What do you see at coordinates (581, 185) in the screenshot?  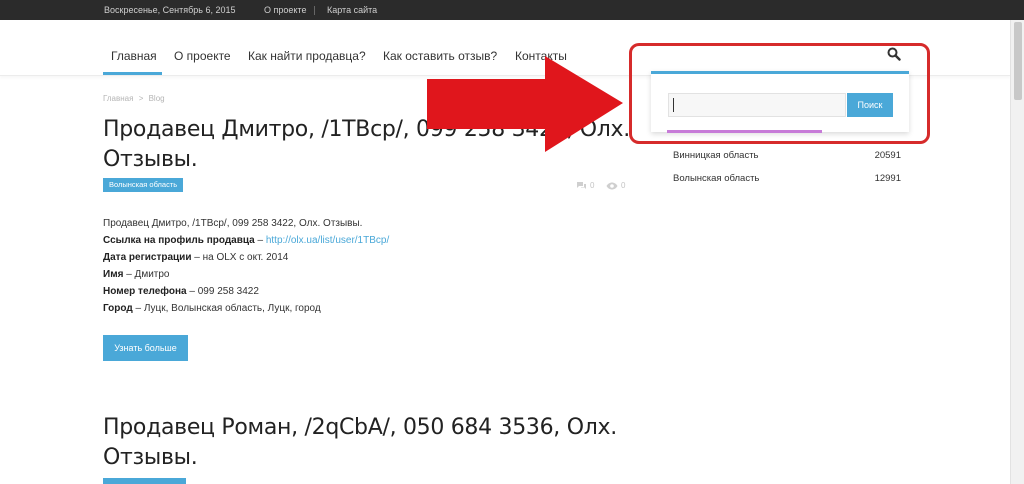 I see `comments-icon` at bounding box center [581, 185].